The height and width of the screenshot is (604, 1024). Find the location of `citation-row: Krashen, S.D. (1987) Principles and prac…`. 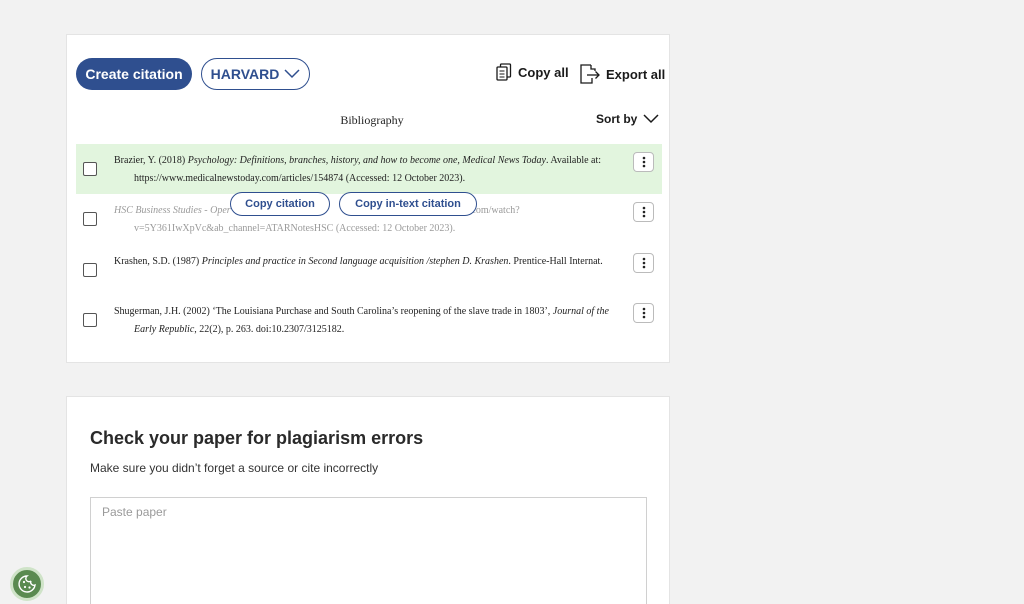

citation-row: Krashen, S.D. (1987) Principles and prac… is located at coordinates (369, 270).